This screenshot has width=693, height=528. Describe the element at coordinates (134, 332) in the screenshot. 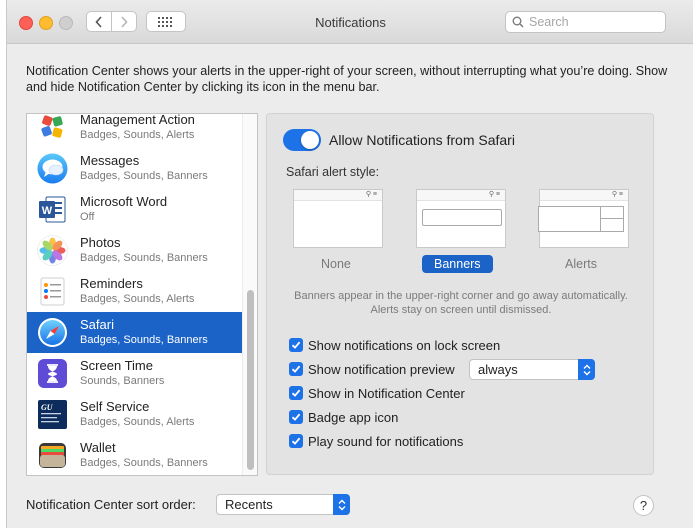

I see `list-item-safari: Safari Badges, Sounds, Banners` at that location.